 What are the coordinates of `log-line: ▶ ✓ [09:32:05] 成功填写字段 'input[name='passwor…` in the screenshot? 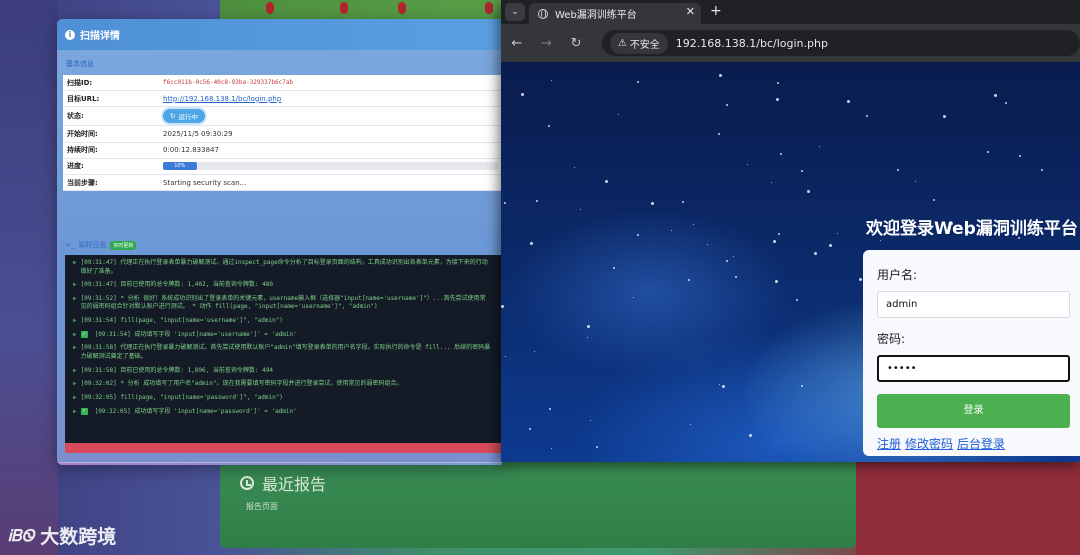 It's located at (287, 412).